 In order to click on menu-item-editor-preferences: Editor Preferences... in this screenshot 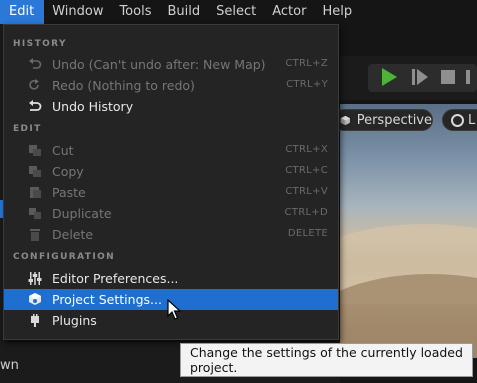, I will do `click(171, 278)`.